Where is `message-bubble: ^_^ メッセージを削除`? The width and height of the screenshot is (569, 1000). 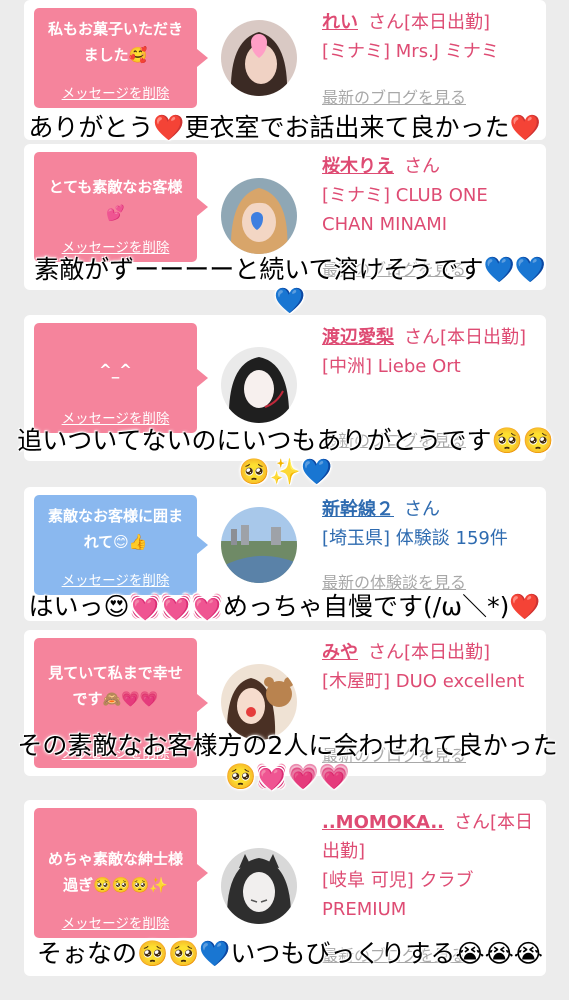 message-bubble: ^_^ メッセージを削除 is located at coordinates (121, 378).